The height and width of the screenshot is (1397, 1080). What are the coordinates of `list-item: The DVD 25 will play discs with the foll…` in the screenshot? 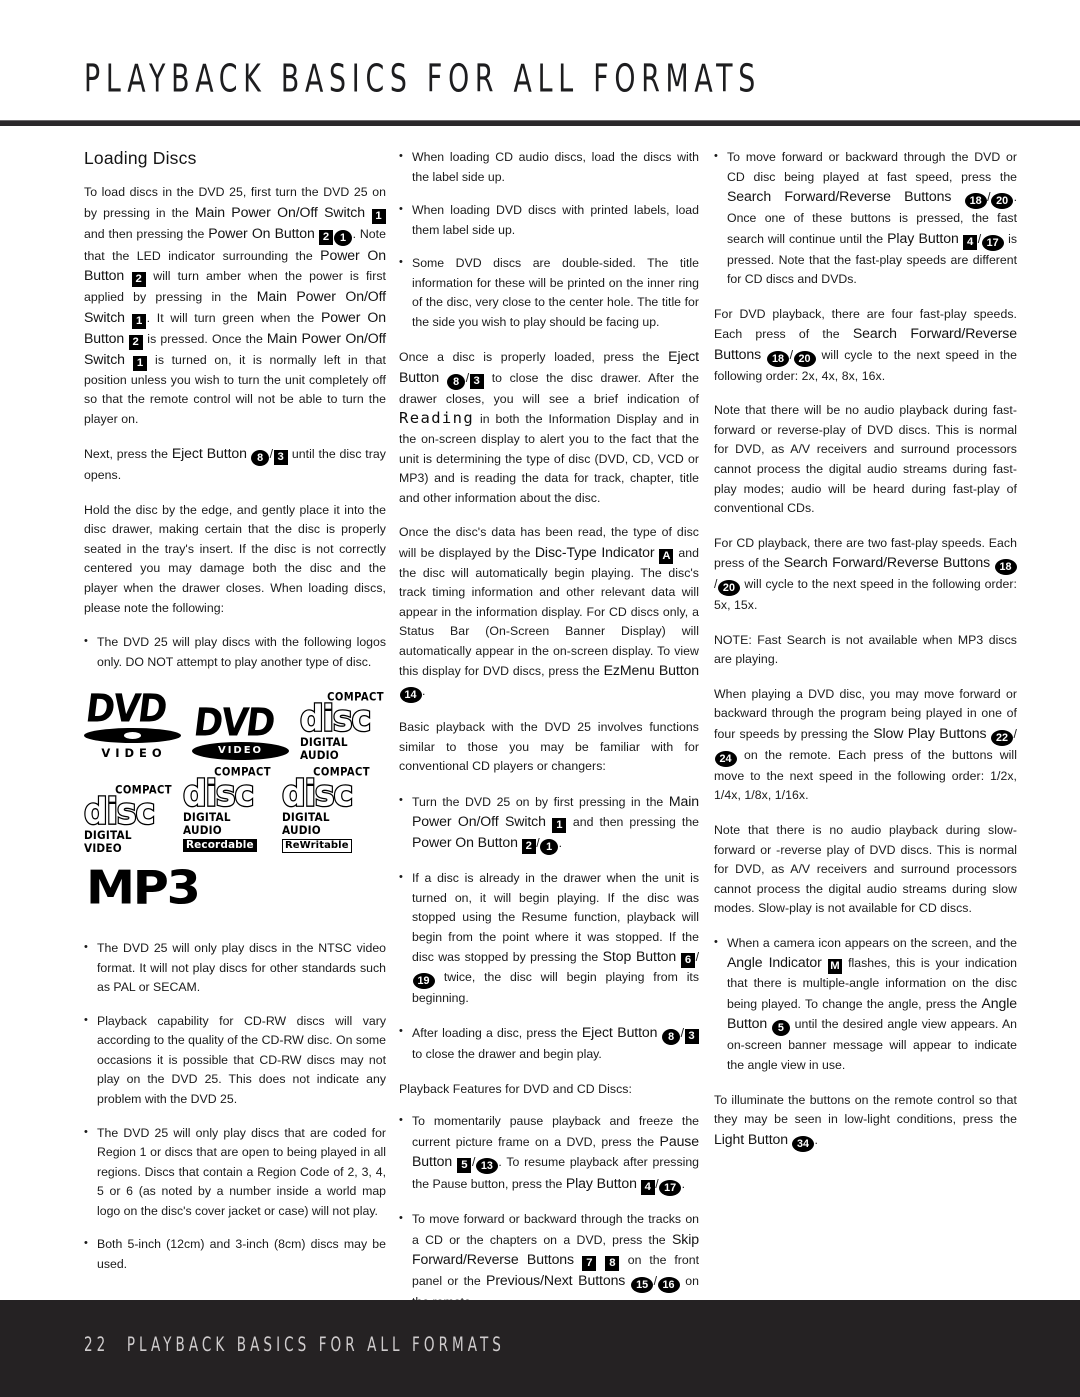 It's located at (235, 652).